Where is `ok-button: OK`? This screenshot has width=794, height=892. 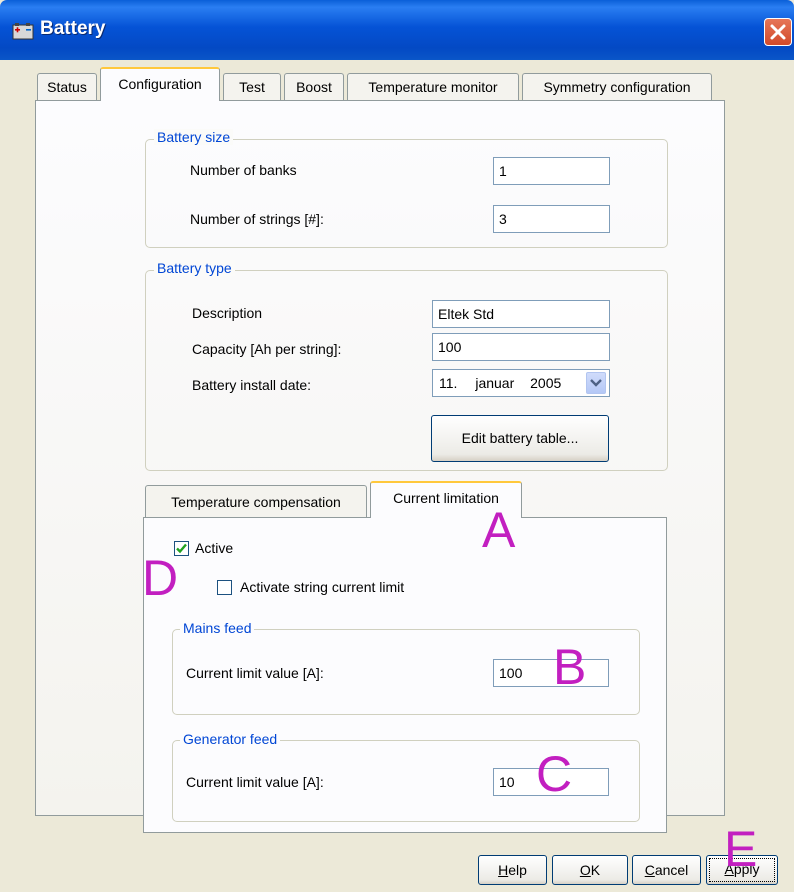
ok-button: OK is located at coordinates (590, 870).